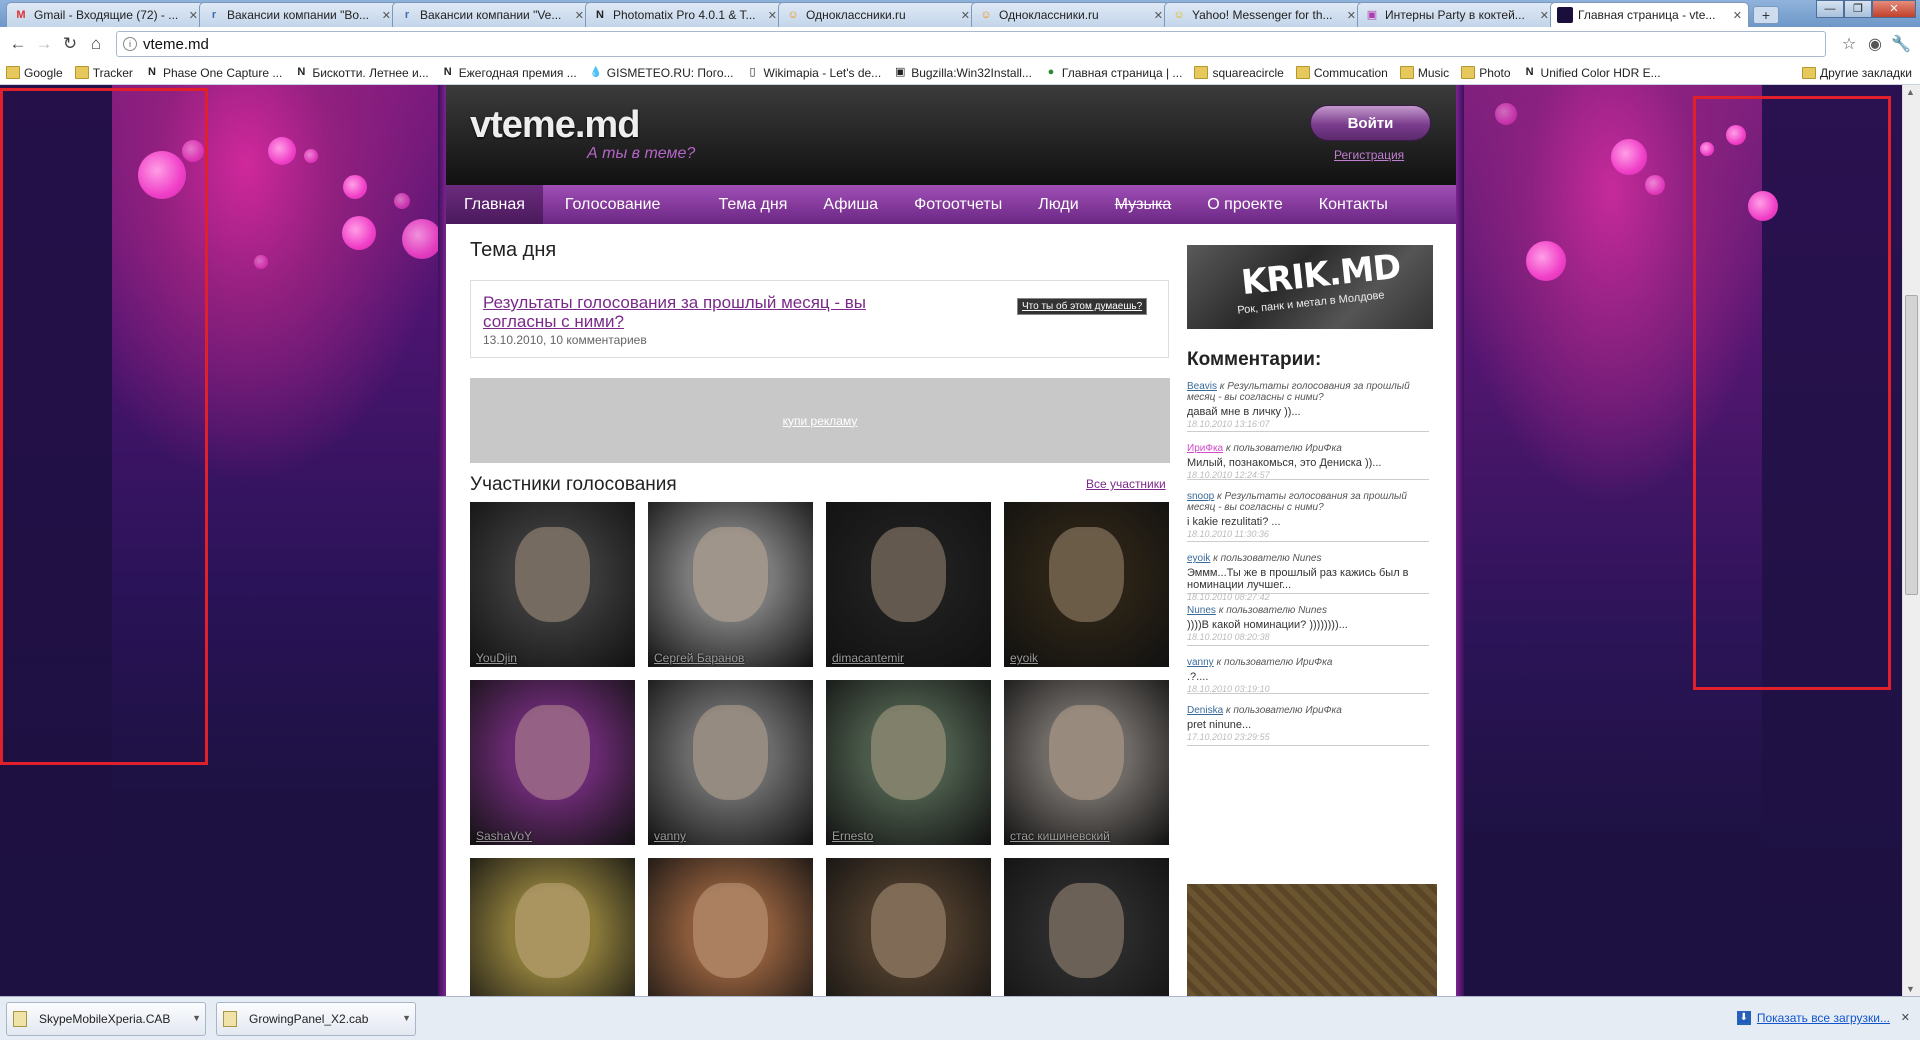 This screenshot has height=1040, width=1920. I want to click on comment-author-link: snoop, so click(1200, 496).